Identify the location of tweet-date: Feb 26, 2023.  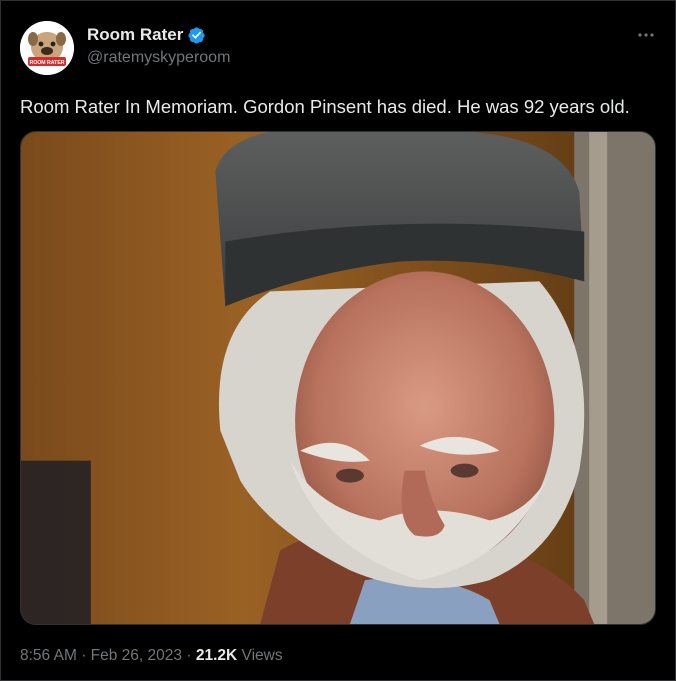
(136, 655).